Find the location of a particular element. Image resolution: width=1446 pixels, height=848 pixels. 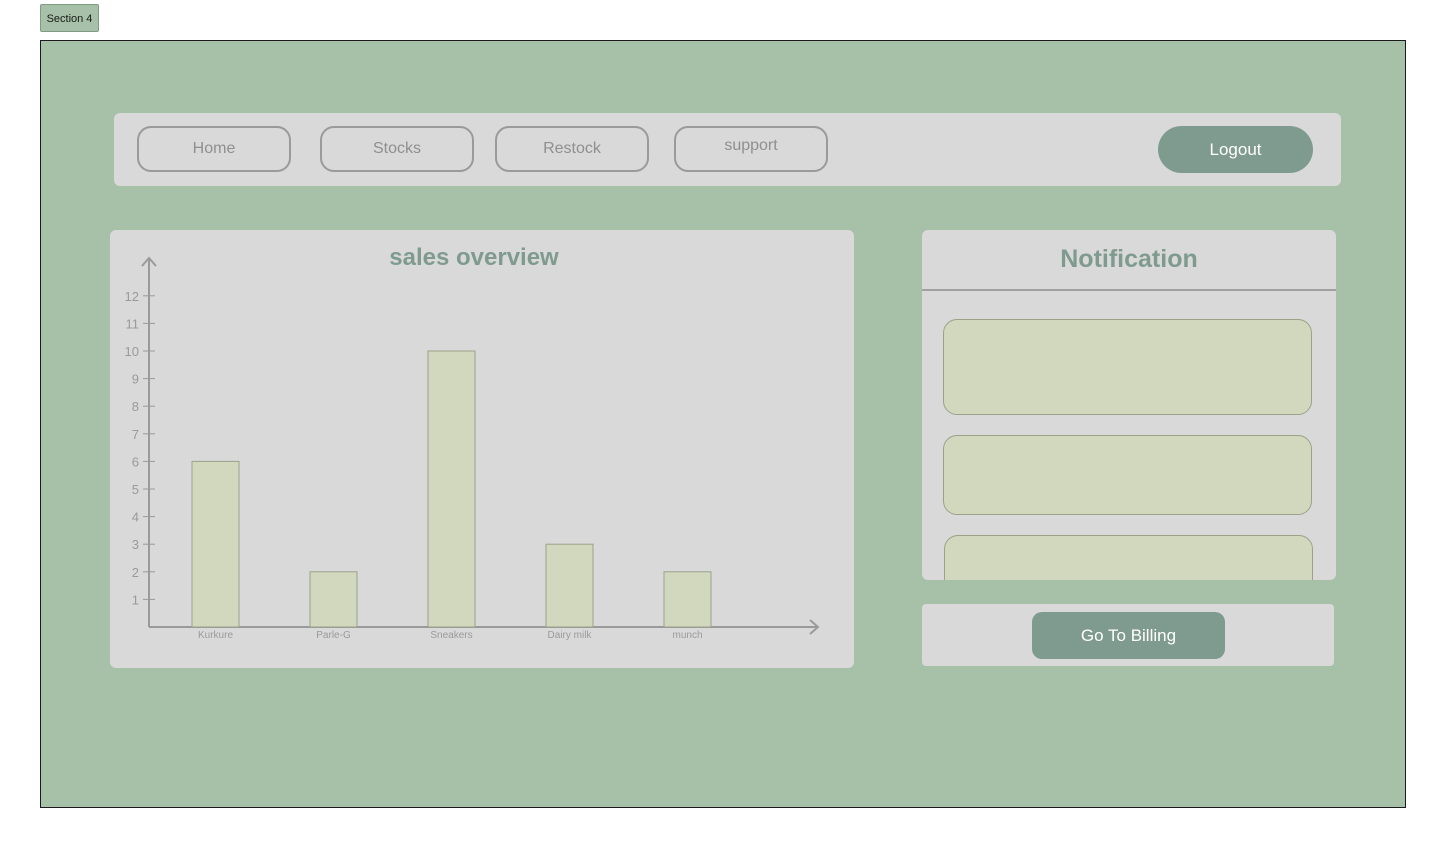

y-tick-label: 8 is located at coordinates (135, 406).